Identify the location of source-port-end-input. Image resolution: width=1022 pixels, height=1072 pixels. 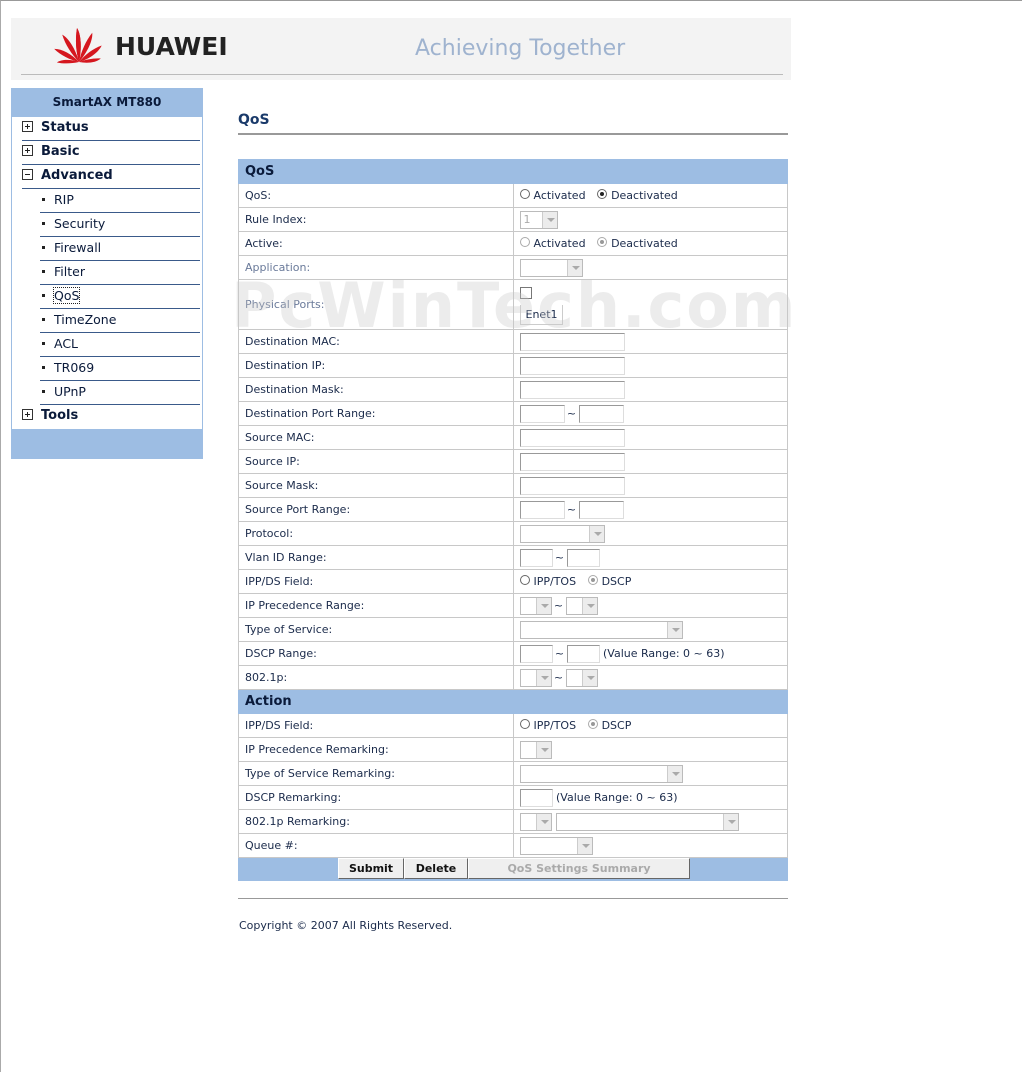
(601, 509).